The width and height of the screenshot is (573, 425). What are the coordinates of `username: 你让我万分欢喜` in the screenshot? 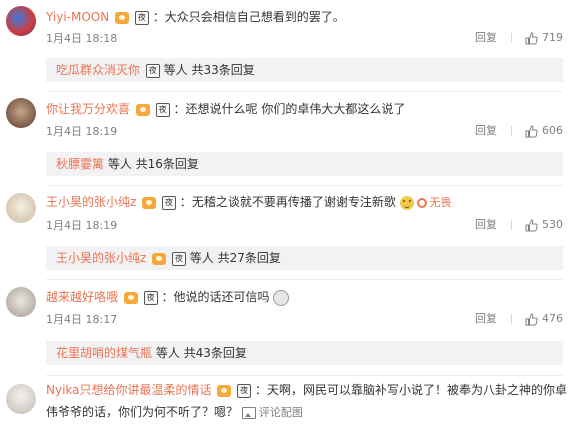 It's located at (88, 109).